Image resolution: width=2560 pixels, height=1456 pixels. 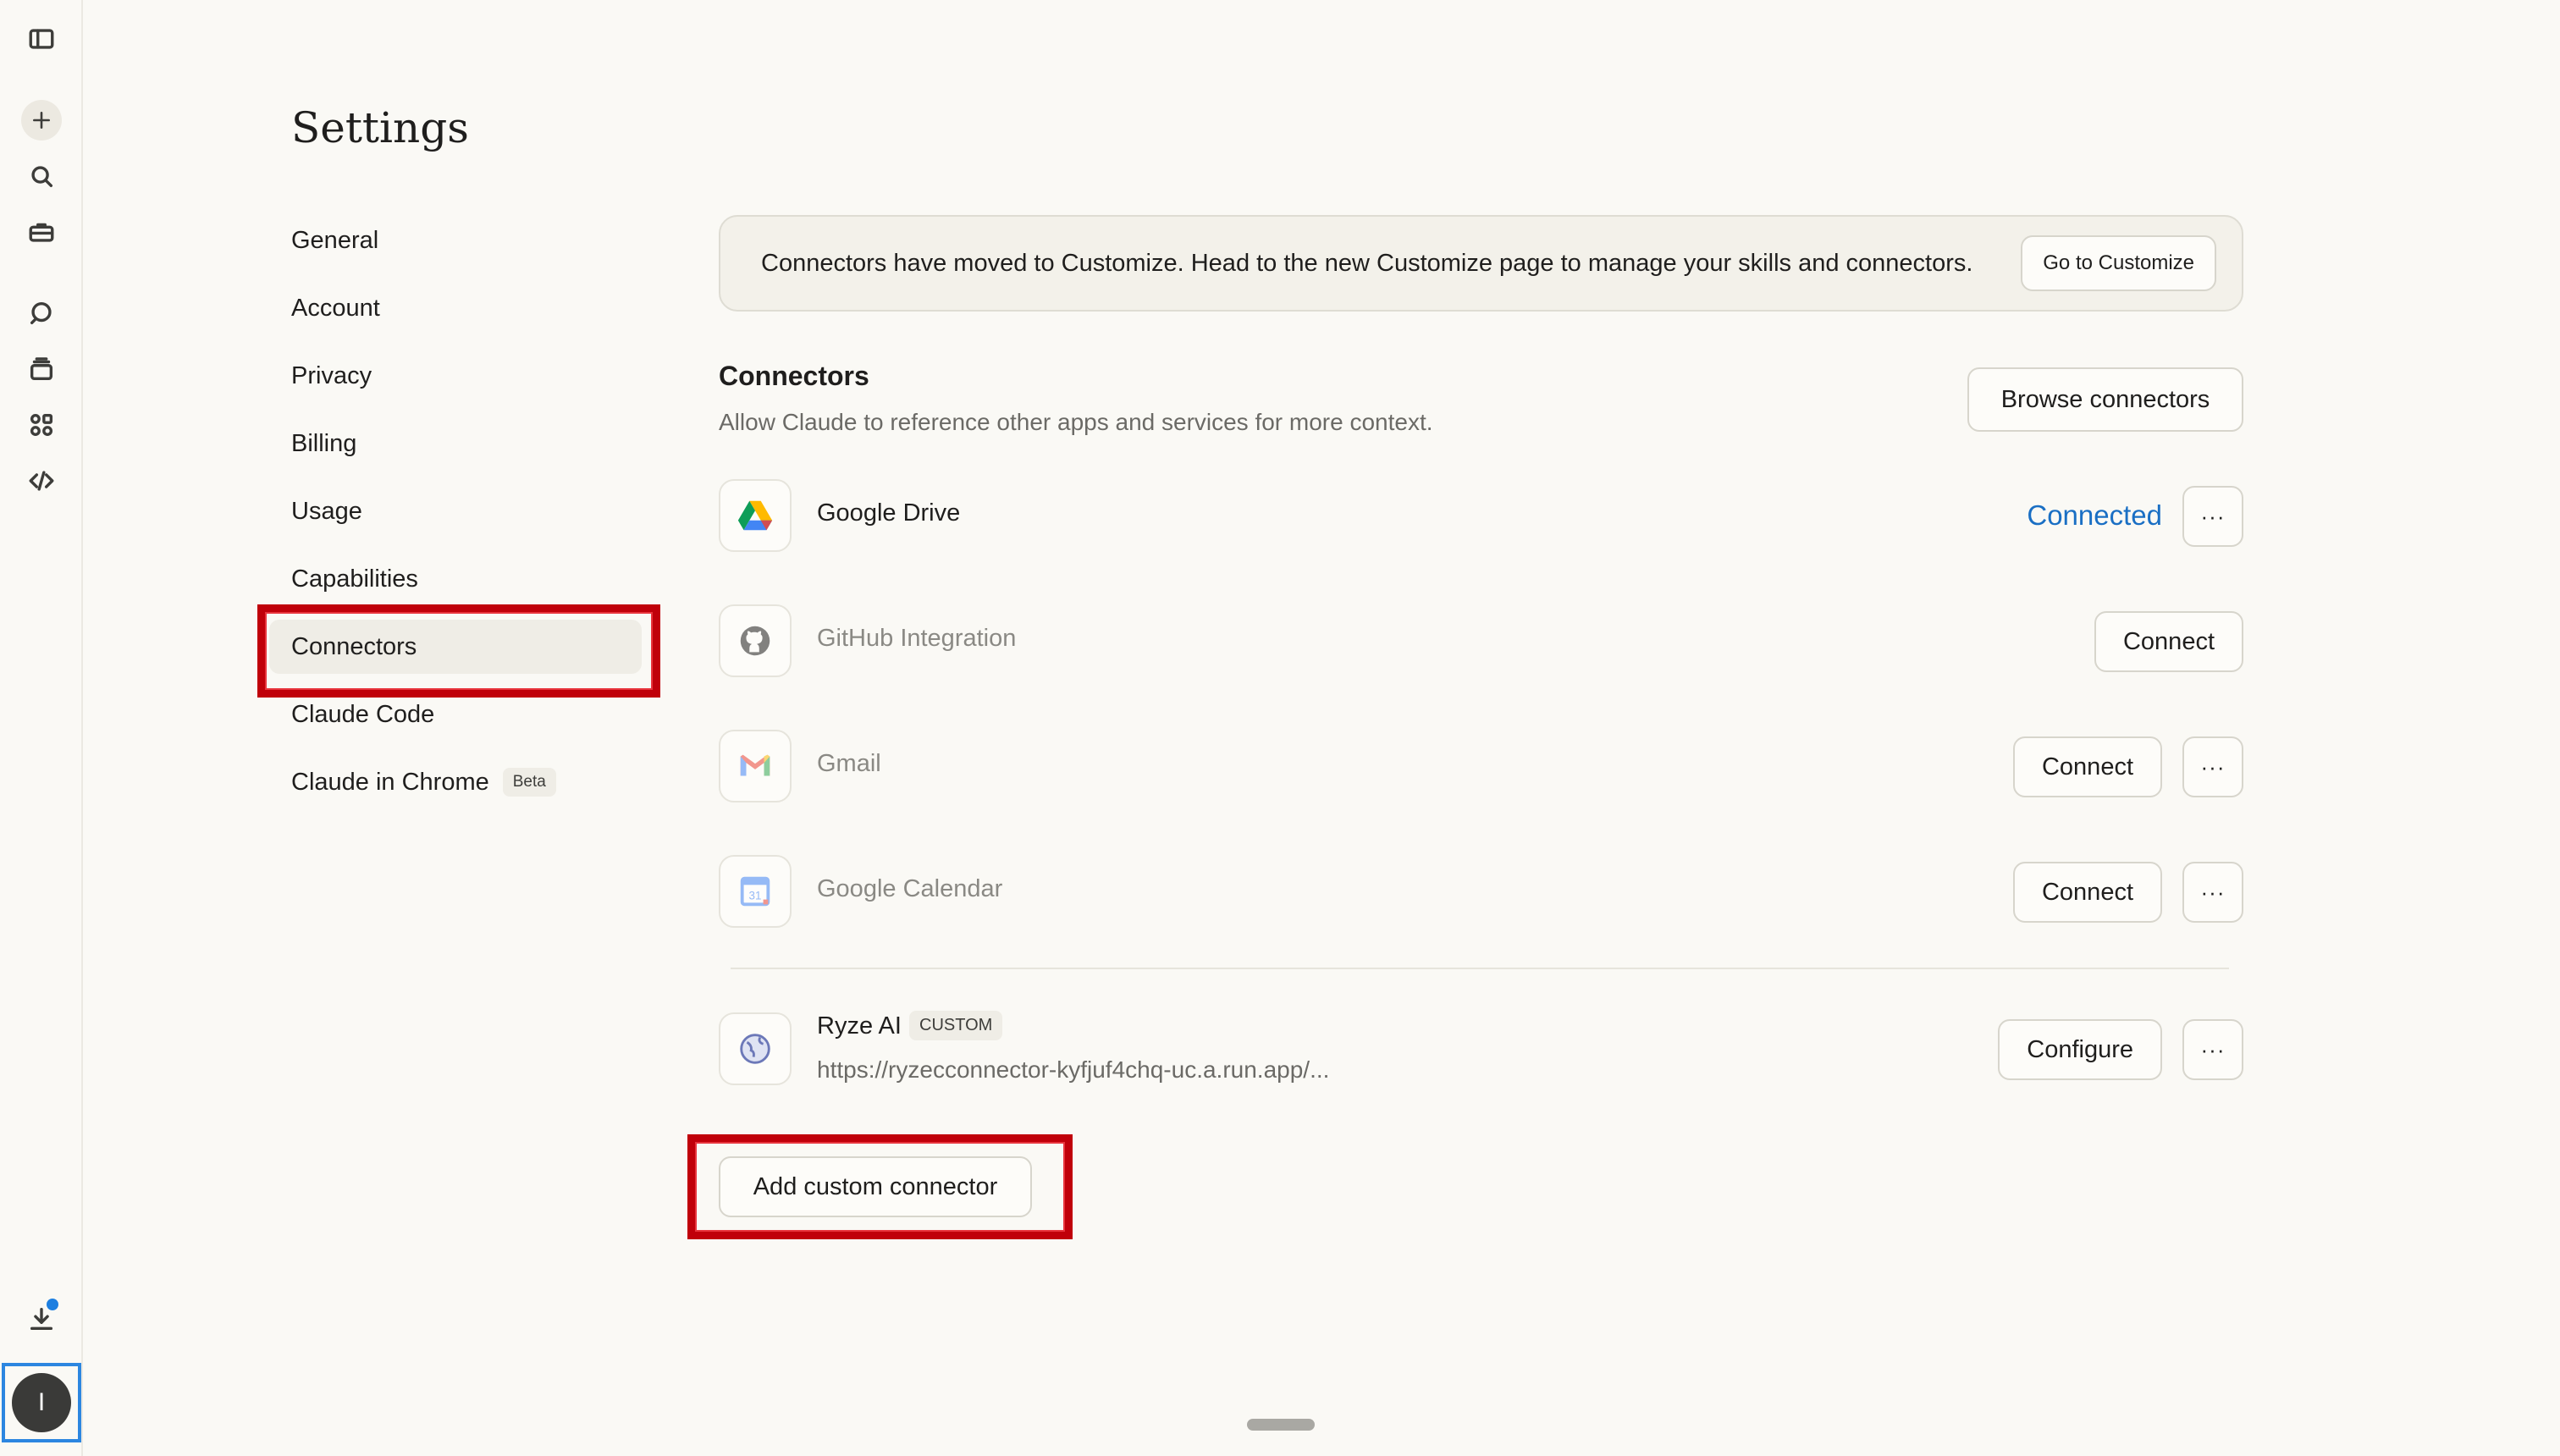 I want to click on google-calendar-icon: 31, so click(x=755, y=891).